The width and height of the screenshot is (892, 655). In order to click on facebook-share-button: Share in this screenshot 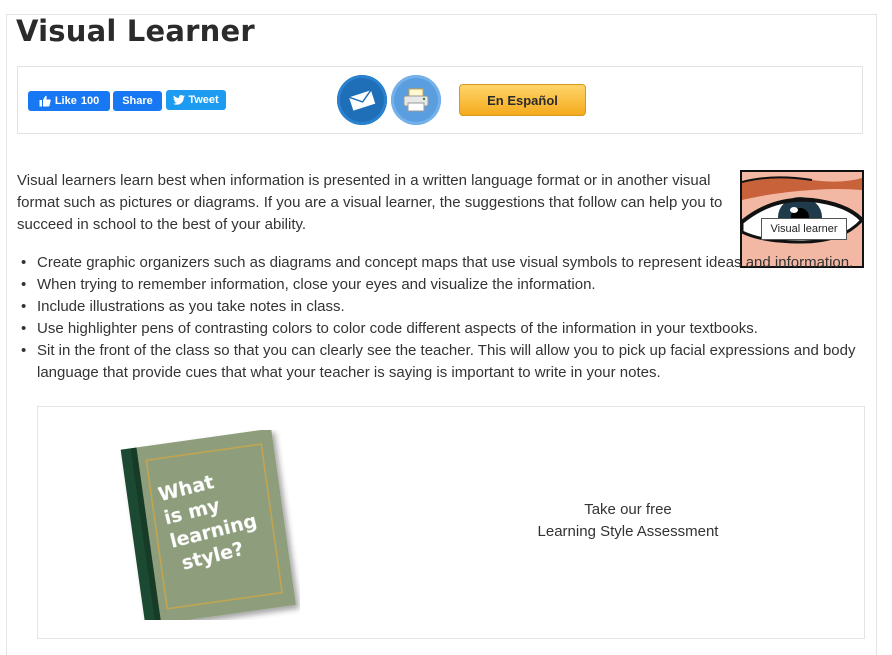, I will do `click(137, 101)`.